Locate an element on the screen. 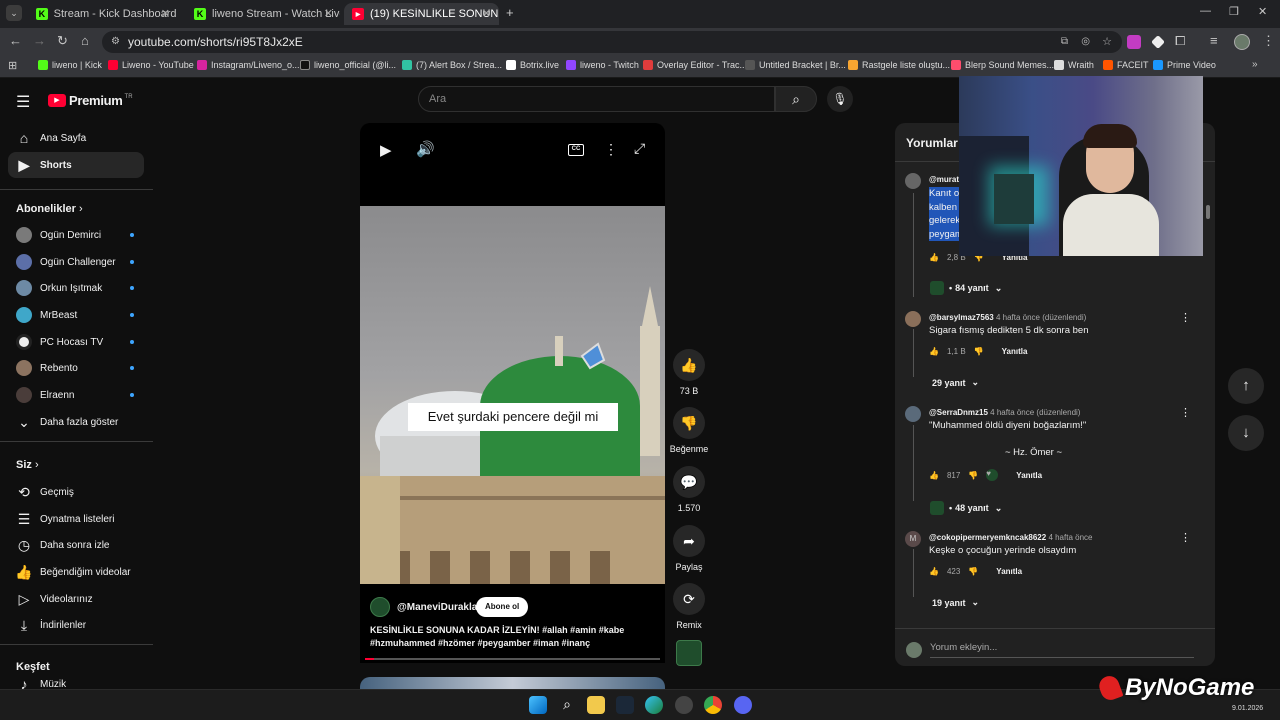 The height and width of the screenshot is (720, 1280). chrome-icon is located at coordinates (713, 705).